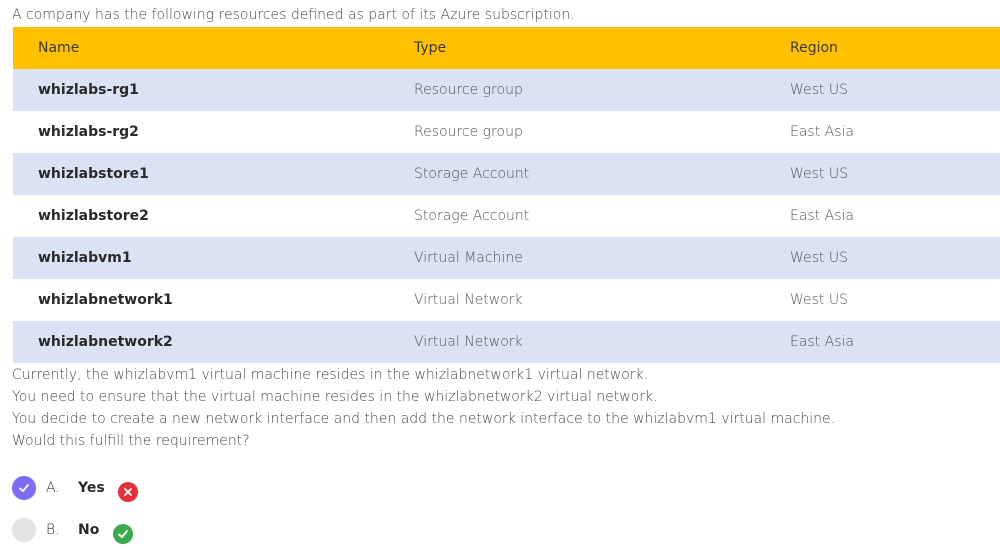 Image resolution: width=1000 pixels, height=552 pixels. I want to click on incorrect-badge, so click(128, 492).